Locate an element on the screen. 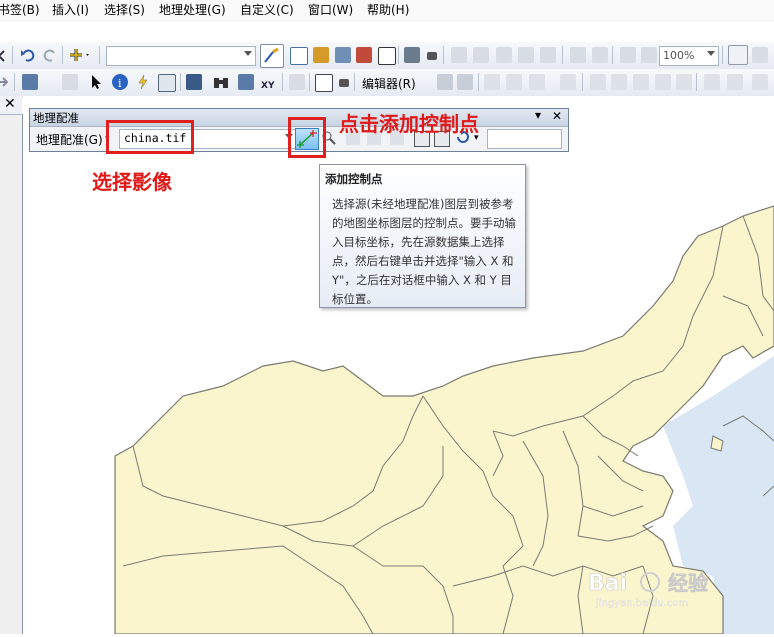 Image resolution: width=774 pixels, height=637 pixels. arctoolbox-icon is located at coordinates (364, 55).